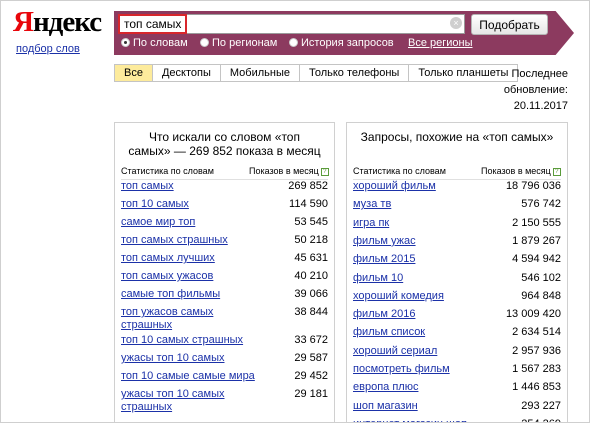  I want to click on right-impressions-count: 13 009 420, so click(533, 314).